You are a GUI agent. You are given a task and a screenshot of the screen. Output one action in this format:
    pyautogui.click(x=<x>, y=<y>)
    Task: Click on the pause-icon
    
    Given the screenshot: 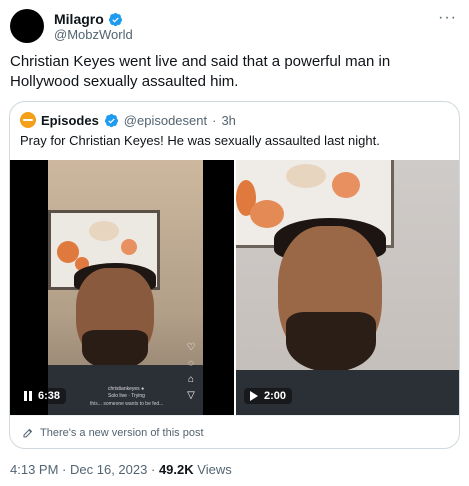 What is the action you would take?
    pyautogui.click(x=28, y=396)
    